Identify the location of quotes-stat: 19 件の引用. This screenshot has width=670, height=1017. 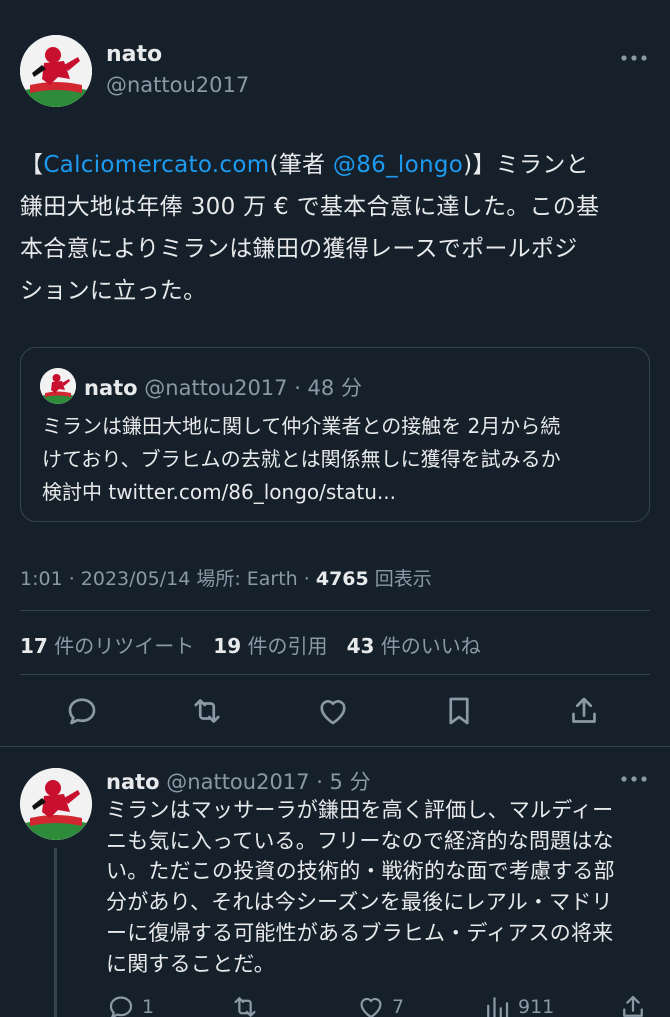
(270, 646).